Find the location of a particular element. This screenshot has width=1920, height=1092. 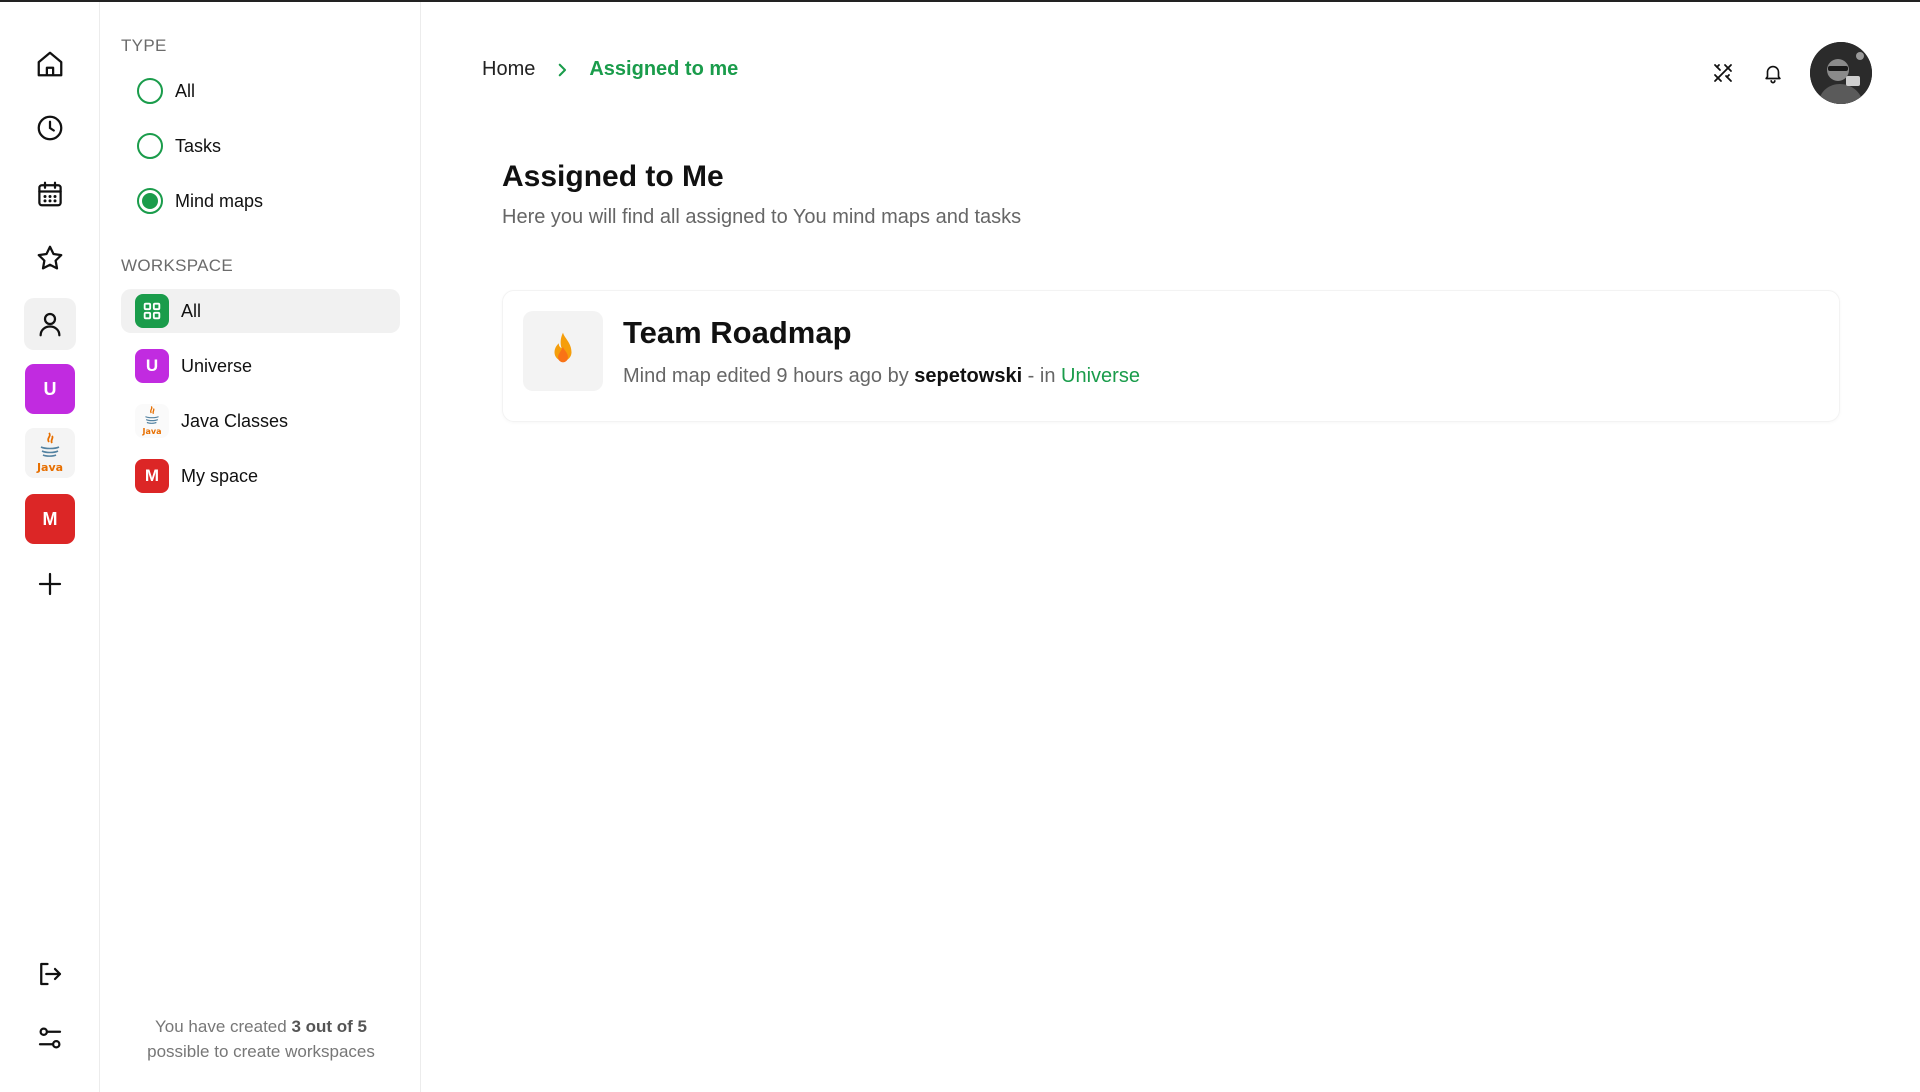

type-filter-label: Tasks is located at coordinates (198, 145).